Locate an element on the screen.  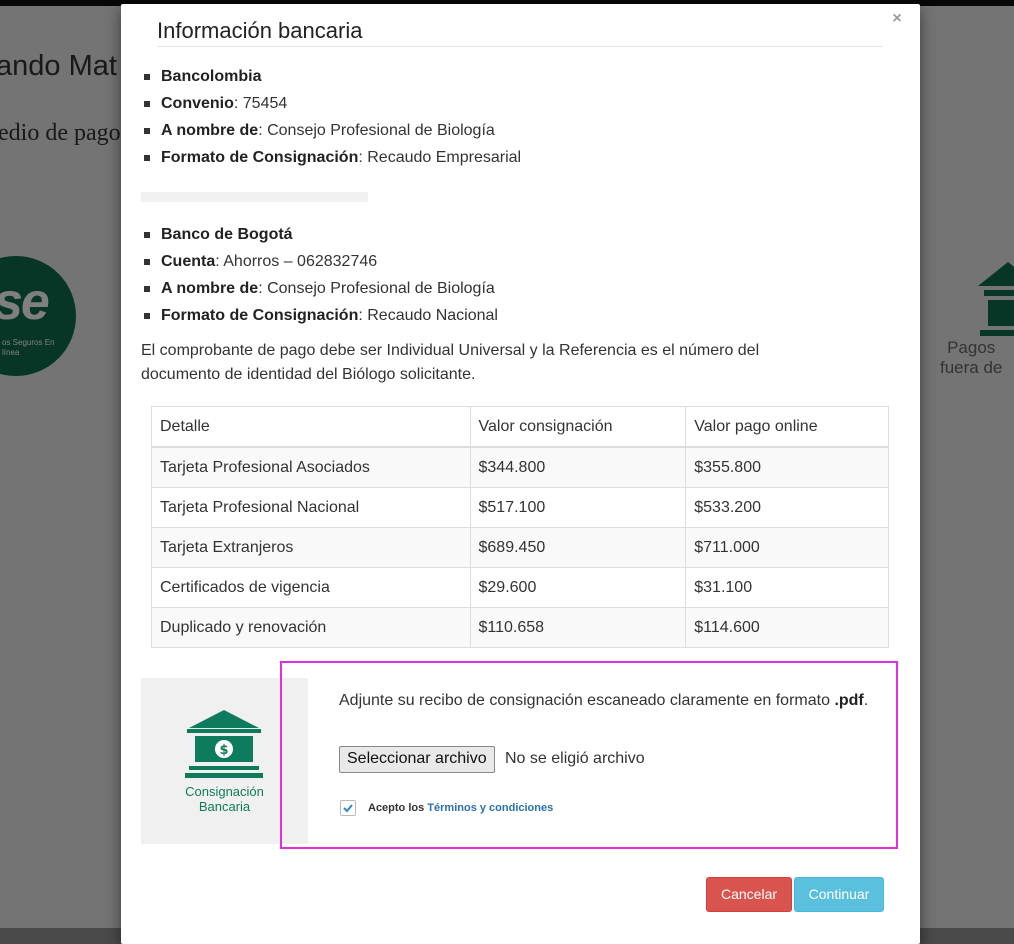
terms-label: Acepto los Términos y condiciones is located at coordinates (460, 808).